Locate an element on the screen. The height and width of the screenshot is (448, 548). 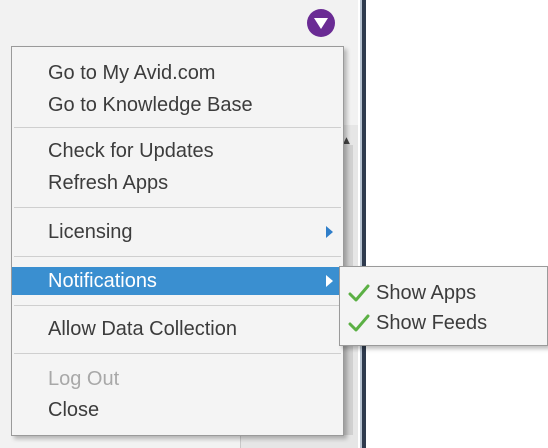
menu-item-label: Go to Knowledge Base is located at coordinates (150, 105).